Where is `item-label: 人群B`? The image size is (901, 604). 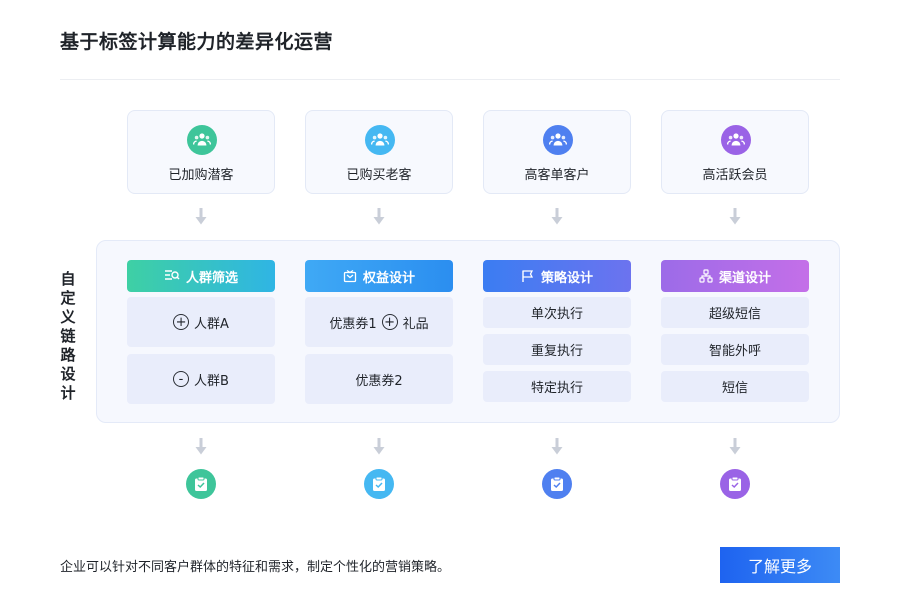 item-label: 人群B is located at coordinates (211, 381).